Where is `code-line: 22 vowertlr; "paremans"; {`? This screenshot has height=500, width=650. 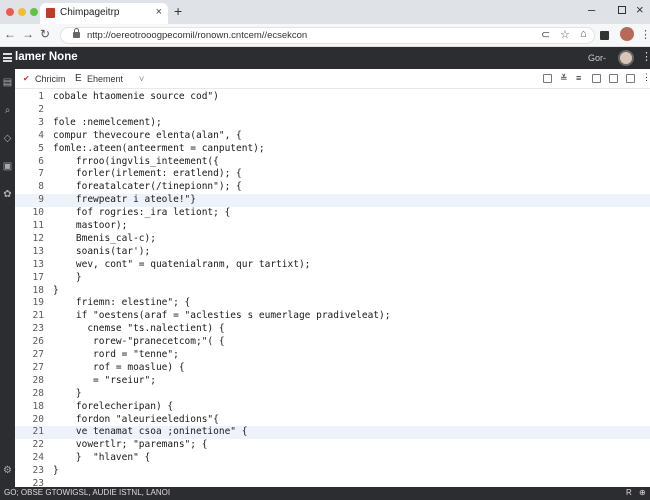
code-line: 22 vowertlr; "paremans"; { is located at coordinates (332, 445).